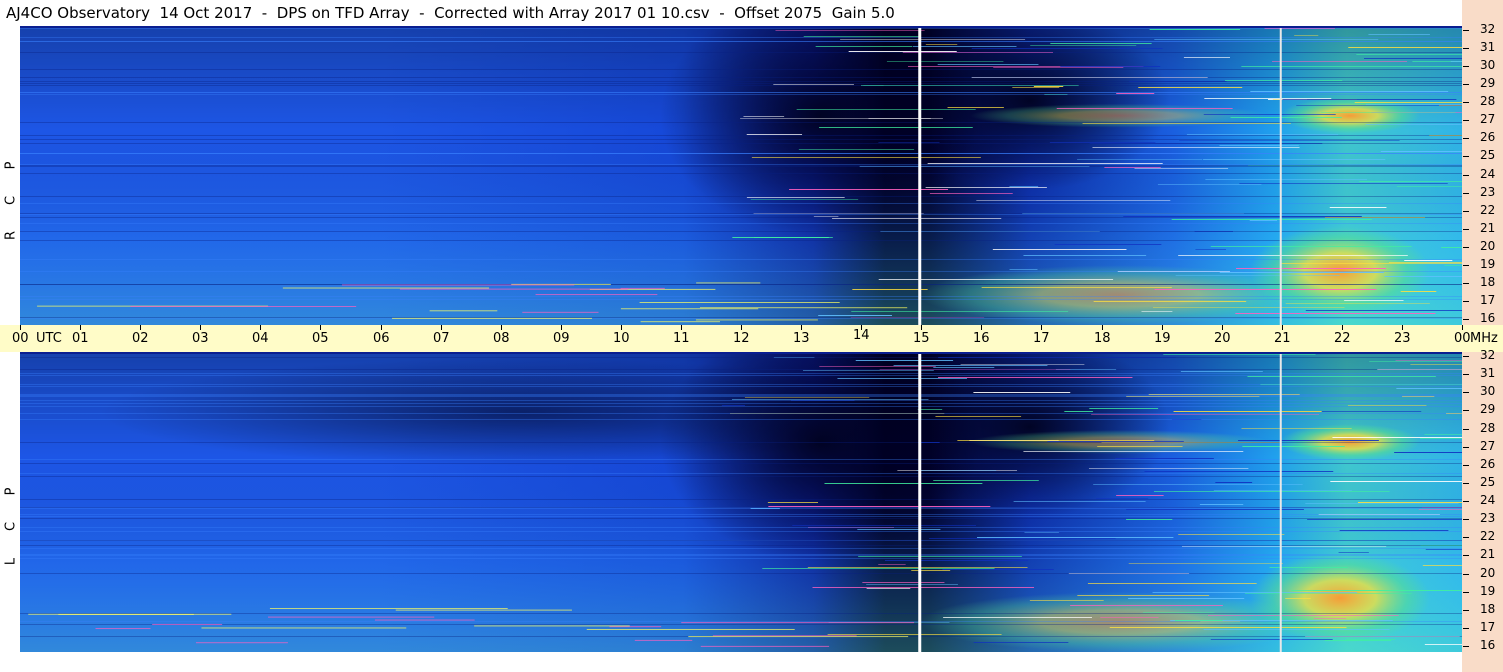 This screenshot has width=1503, height=672. I want to click on mhz-label: 26, so click(1488, 464).